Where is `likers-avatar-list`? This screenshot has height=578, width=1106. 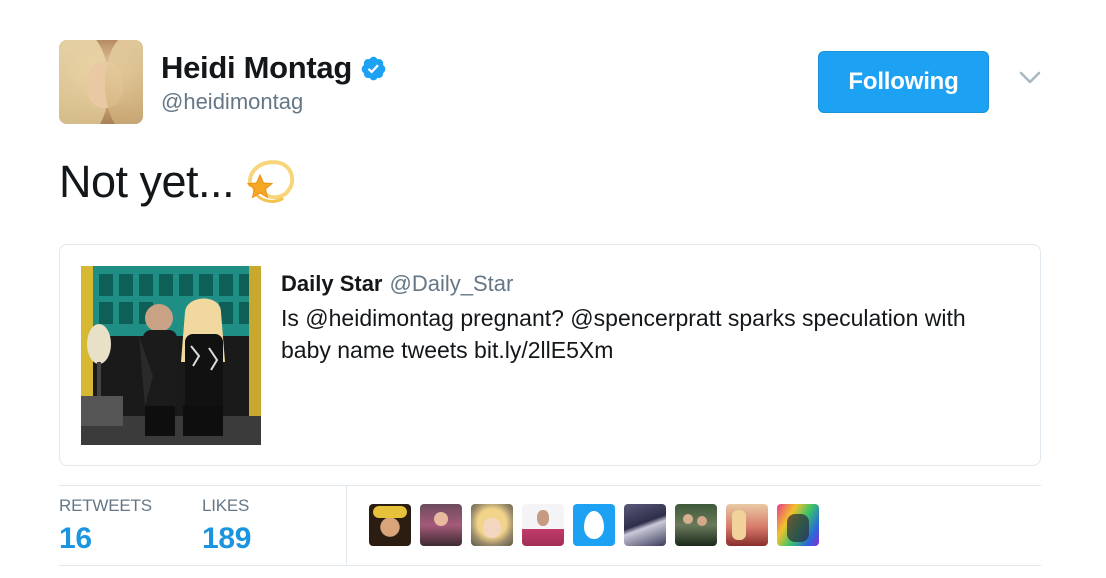
likers-avatar-list is located at coordinates (598, 525).